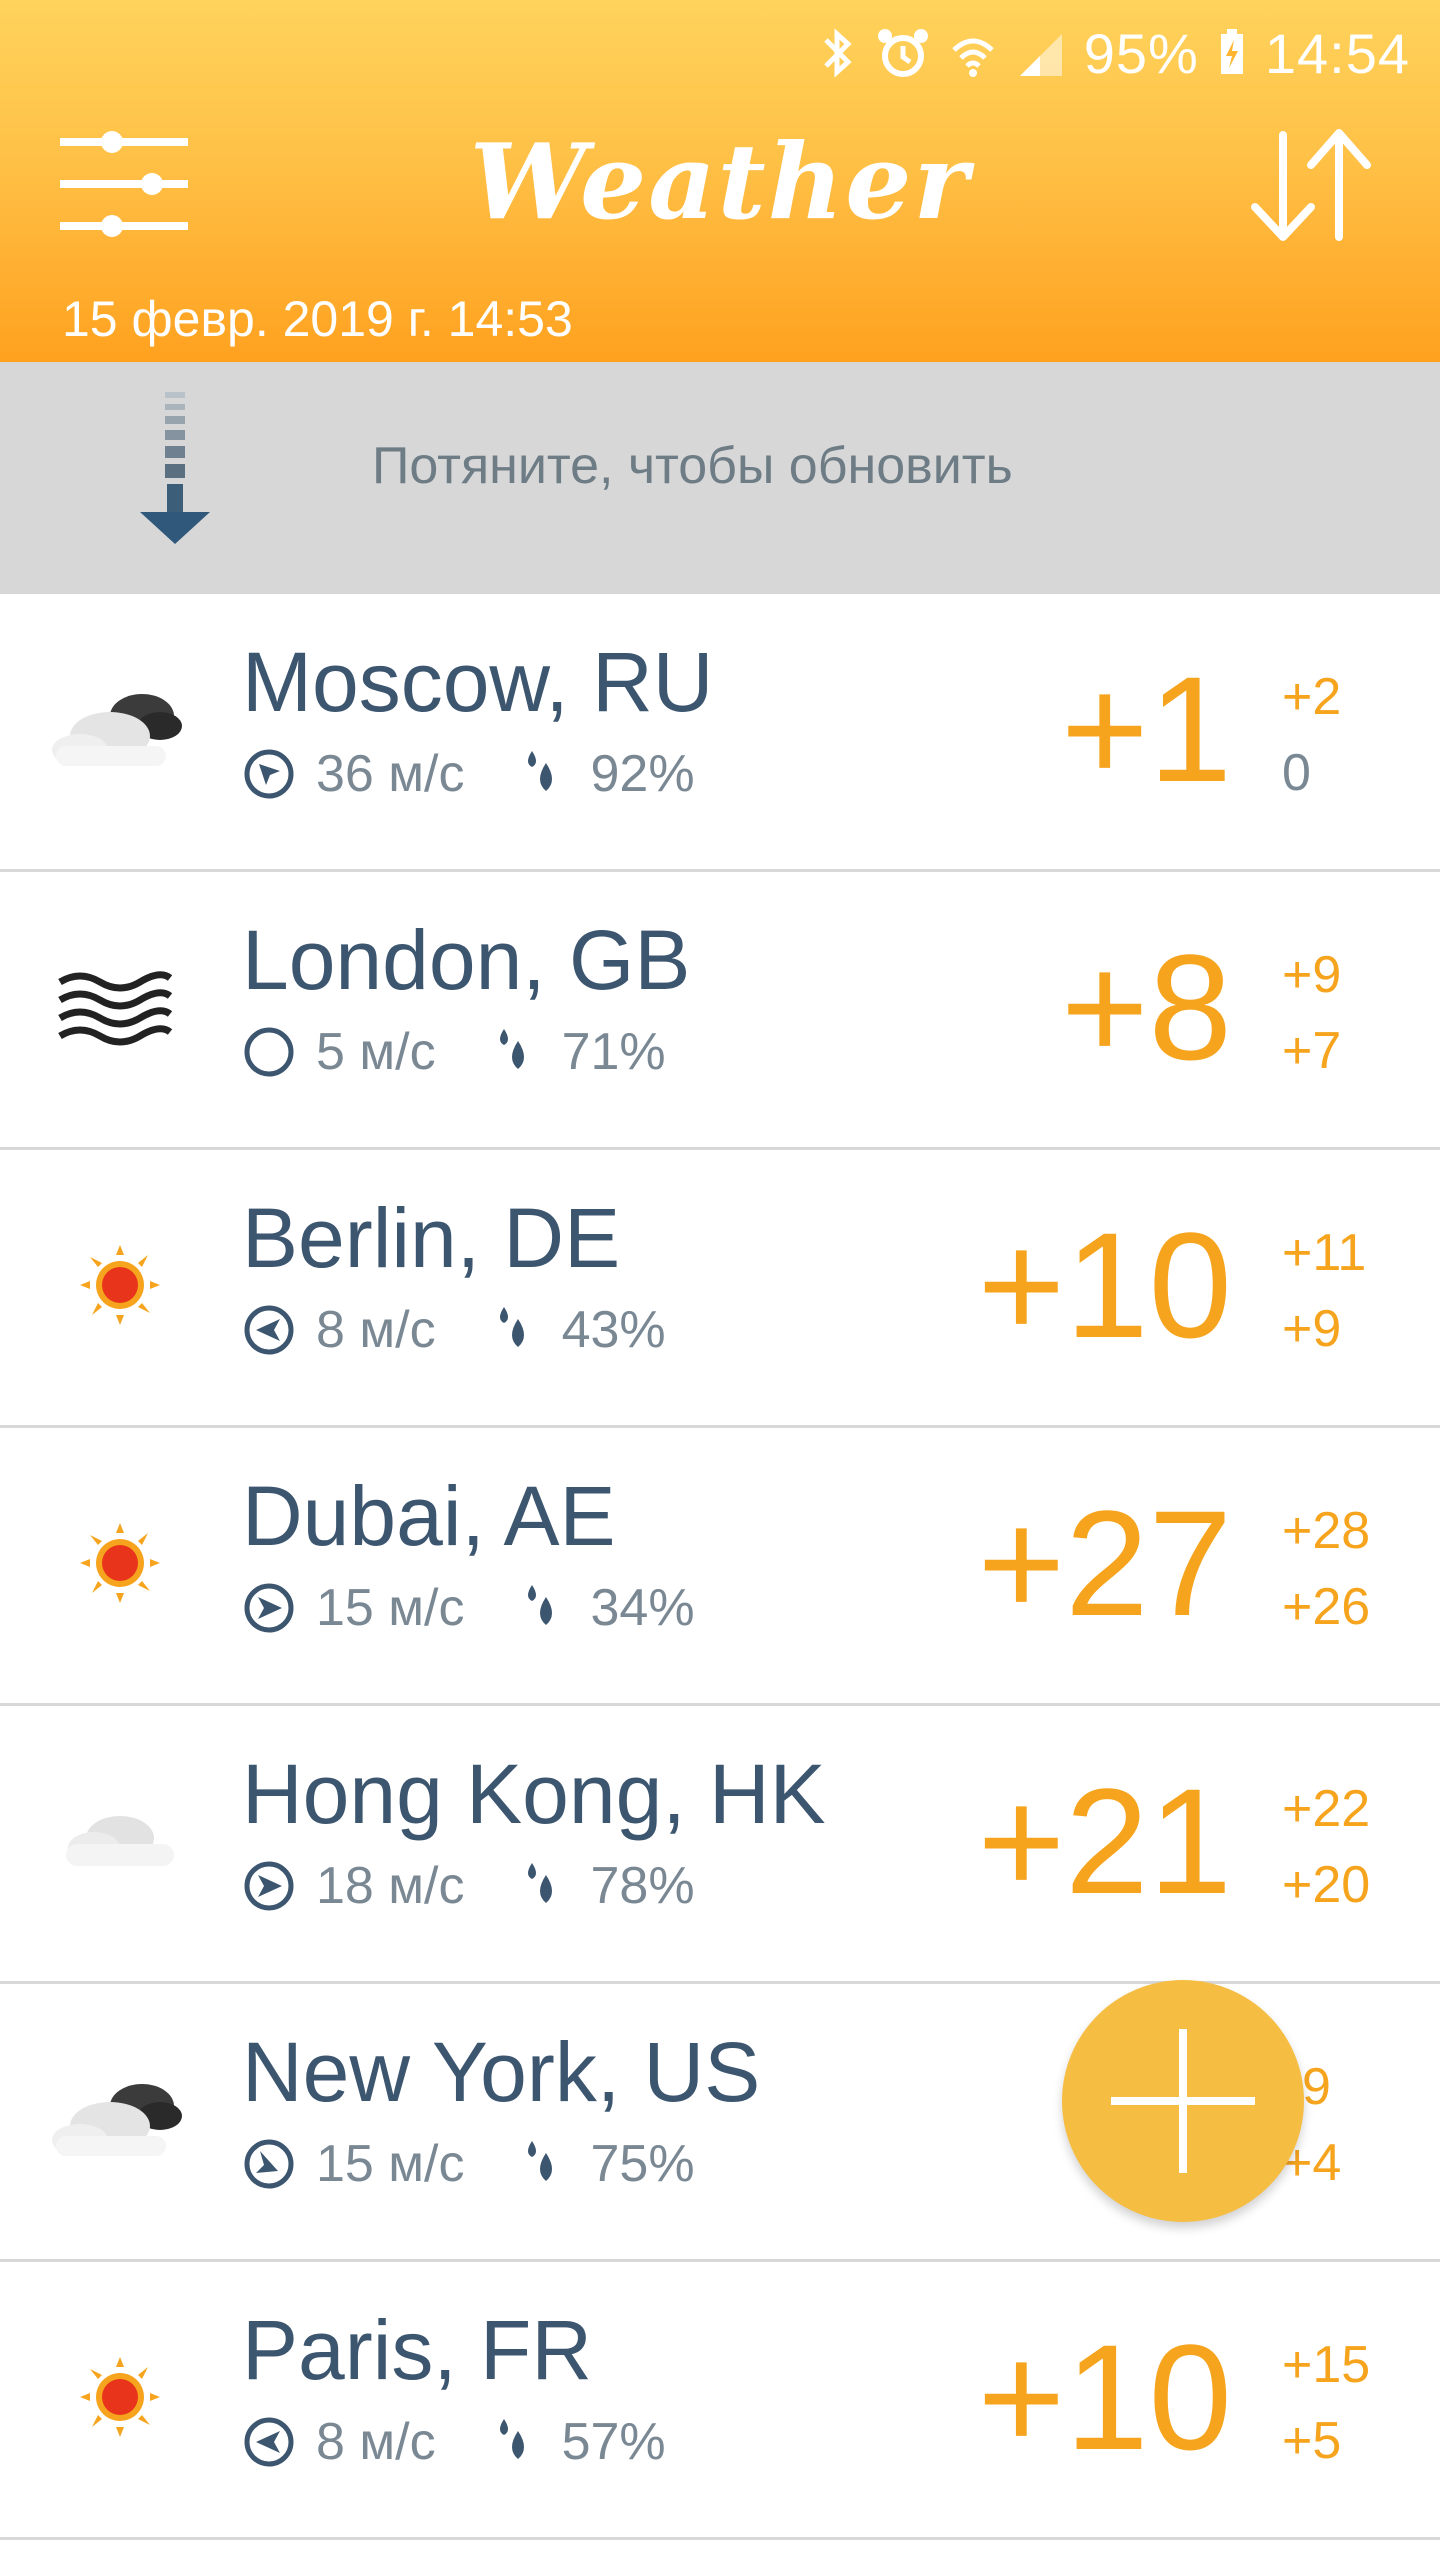  I want to click on plus-icon, so click(1183, 2101).